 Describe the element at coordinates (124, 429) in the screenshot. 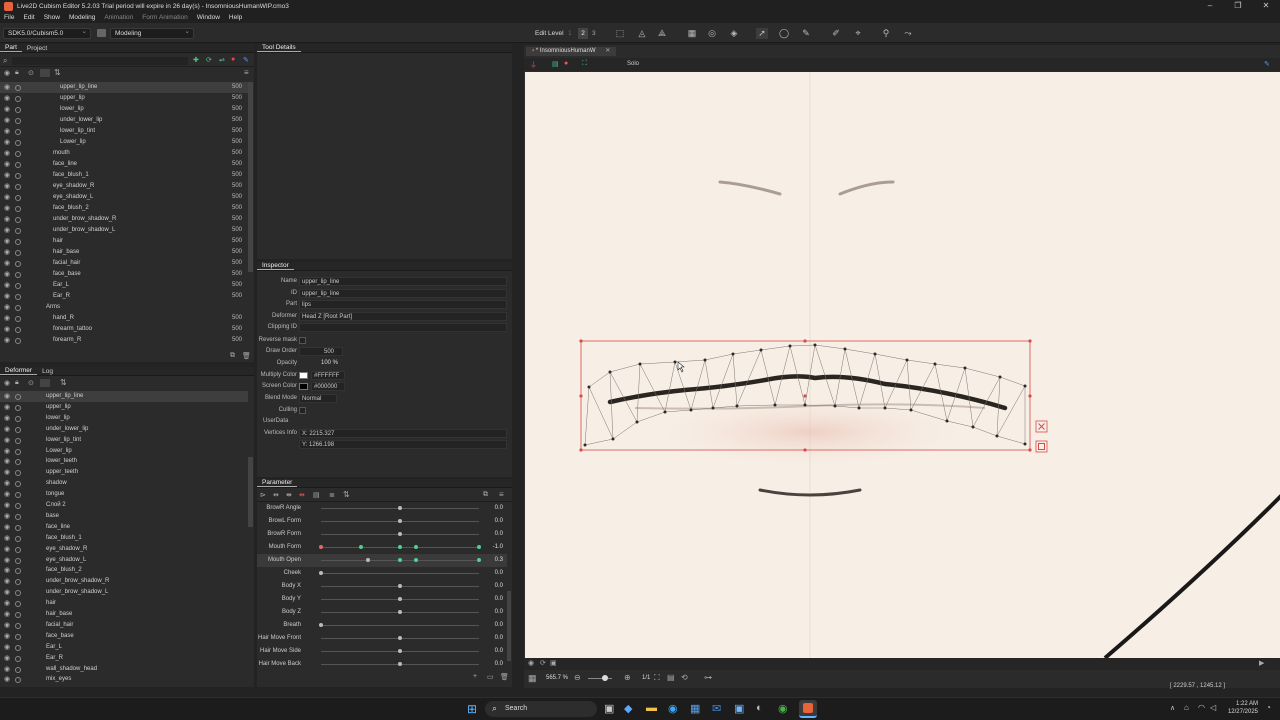

I see `deformer-row: ◉ under_lower_lip` at that location.